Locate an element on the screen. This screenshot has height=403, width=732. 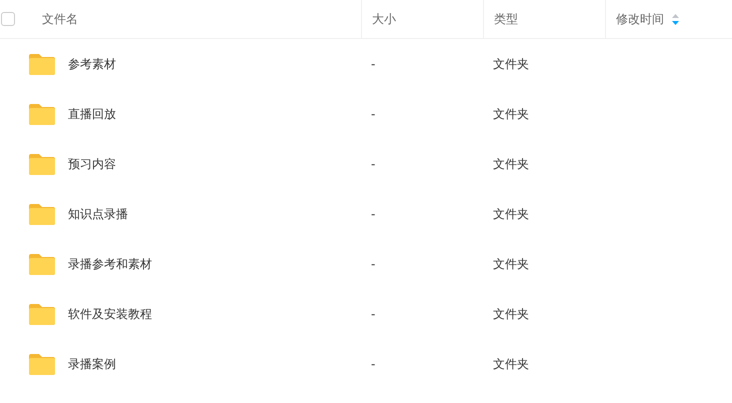
column-header: 类型 is located at coordinates (506, 19).